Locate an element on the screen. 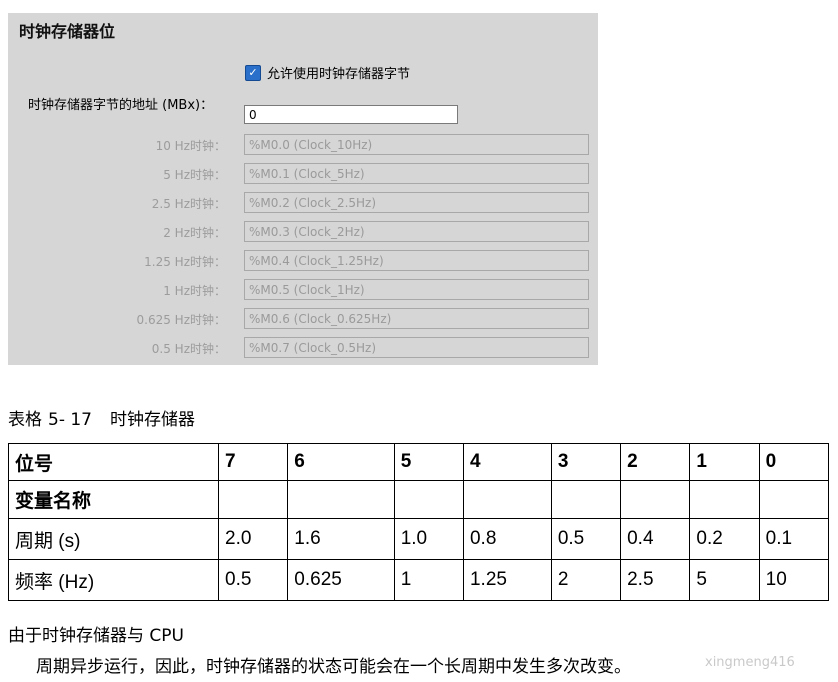 This screenshot has height=682, width=838. table-cell: 位号 is located at coordinates (113, 462).